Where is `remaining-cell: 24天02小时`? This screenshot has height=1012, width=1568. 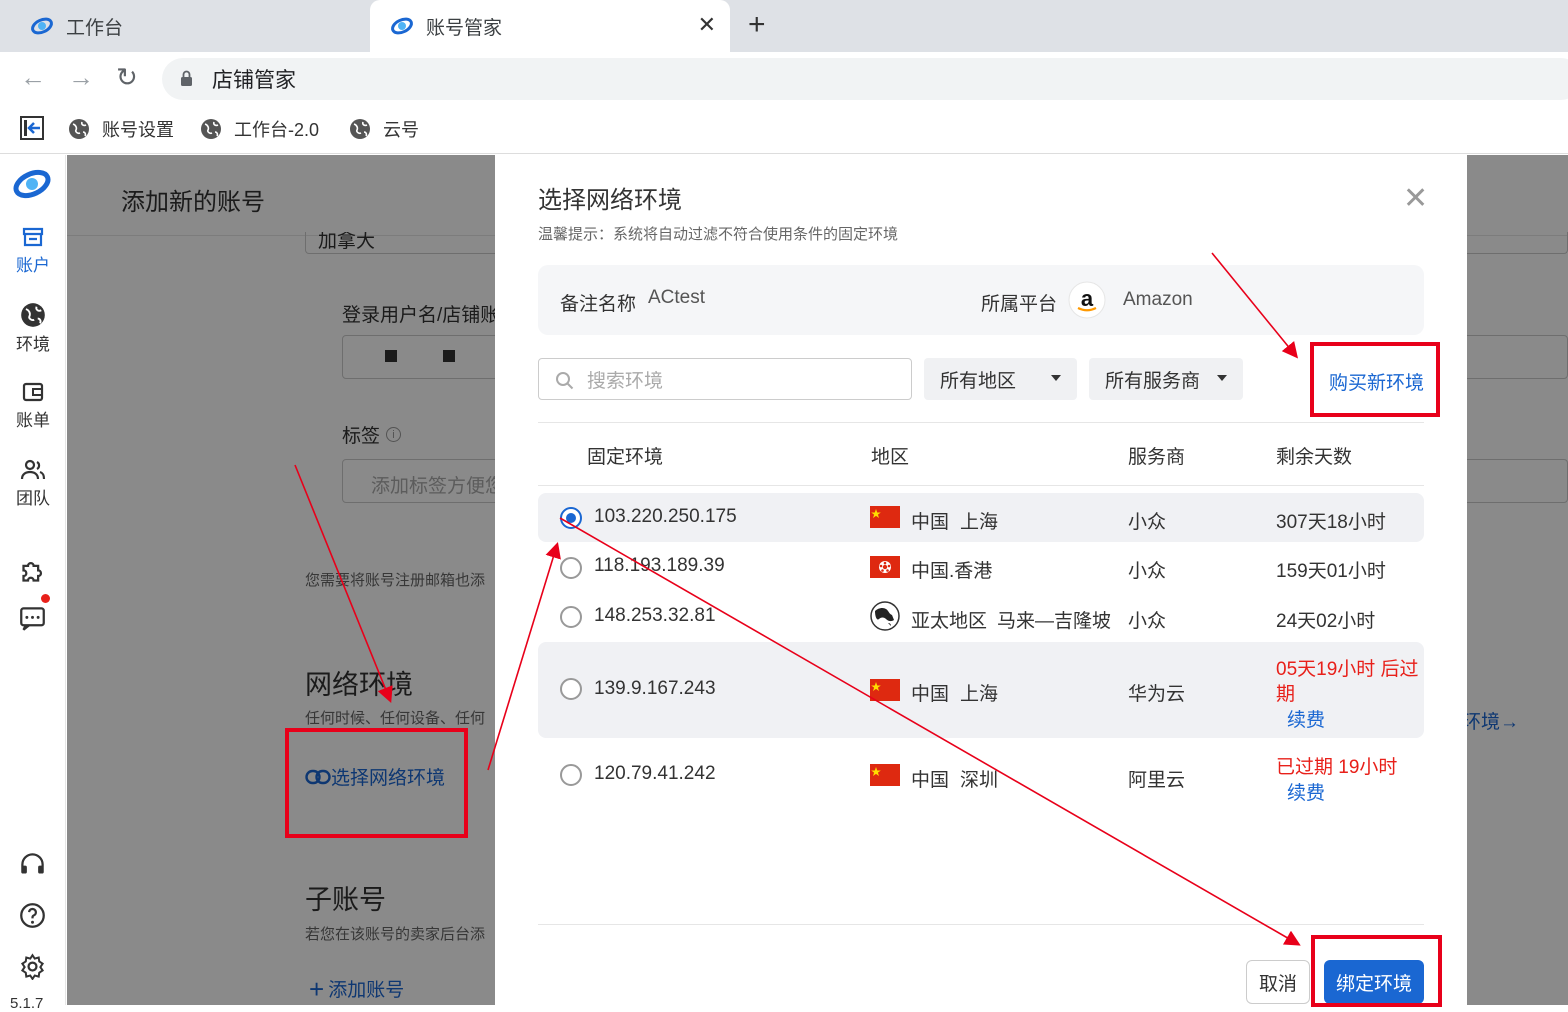 remaining-cell: 24天02小时 is located at coordinates (1326, 621).